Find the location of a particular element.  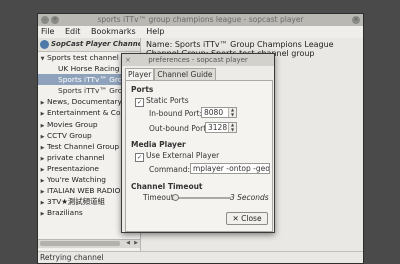

tab-bar: Player Channel Guide is located at coordinates (198, 74).